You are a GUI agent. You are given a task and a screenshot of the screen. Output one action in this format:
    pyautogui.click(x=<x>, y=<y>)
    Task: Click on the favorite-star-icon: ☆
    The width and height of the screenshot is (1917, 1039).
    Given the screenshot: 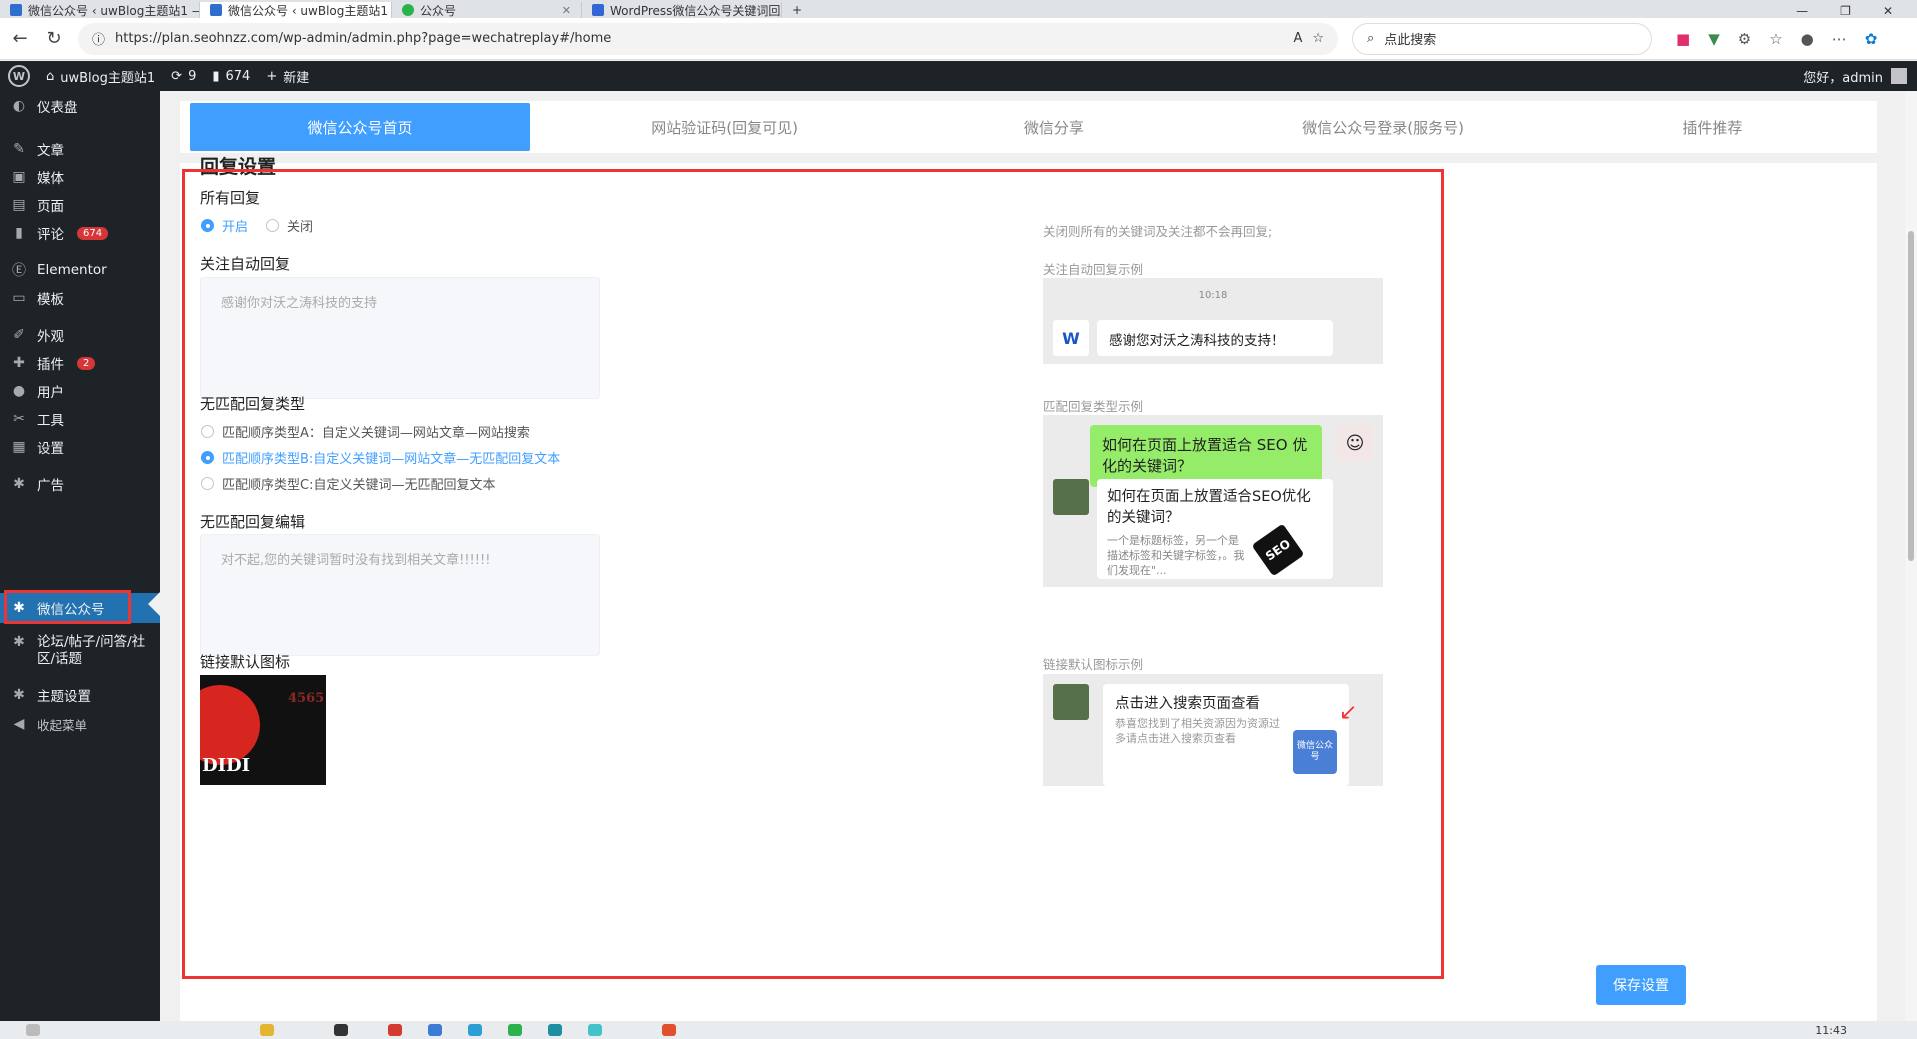 What is the action you would take?
    pyautogui.click(x=1318, y=38)
    